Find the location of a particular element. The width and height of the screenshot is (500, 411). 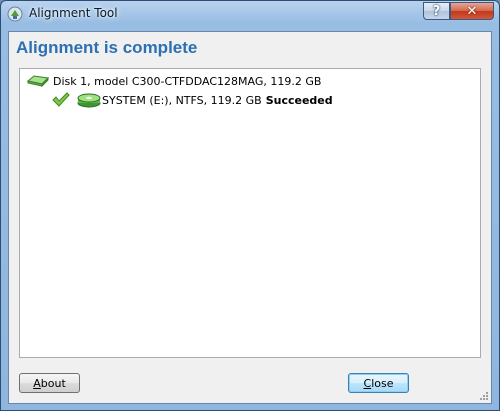

window-close-button: ✕ is located at coordinates (472, 11).